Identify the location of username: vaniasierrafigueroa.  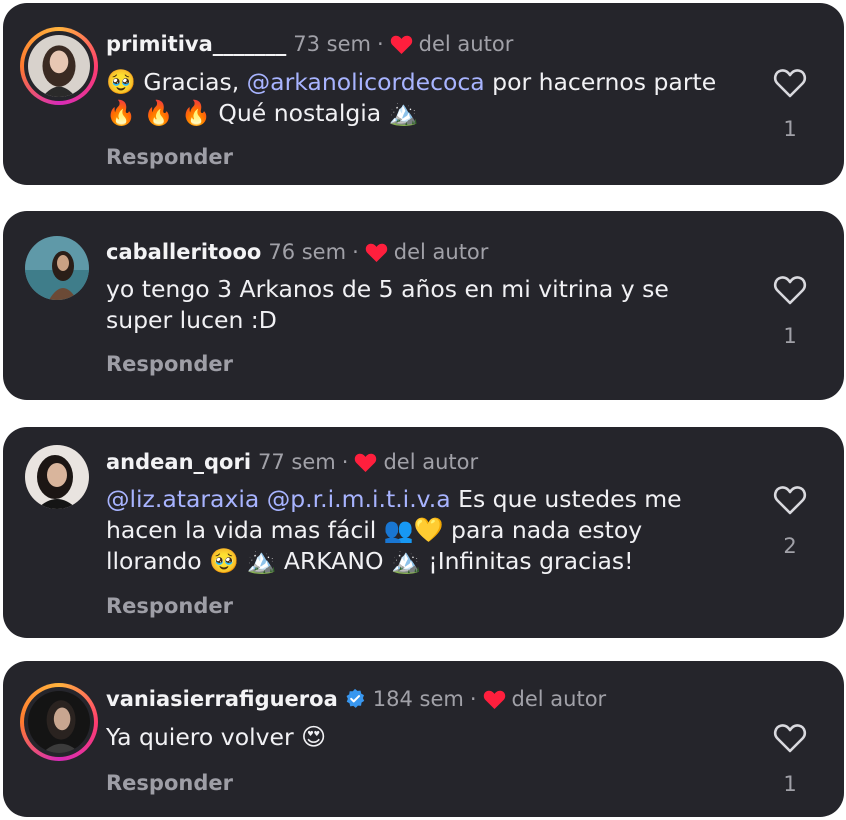
(222, 699).